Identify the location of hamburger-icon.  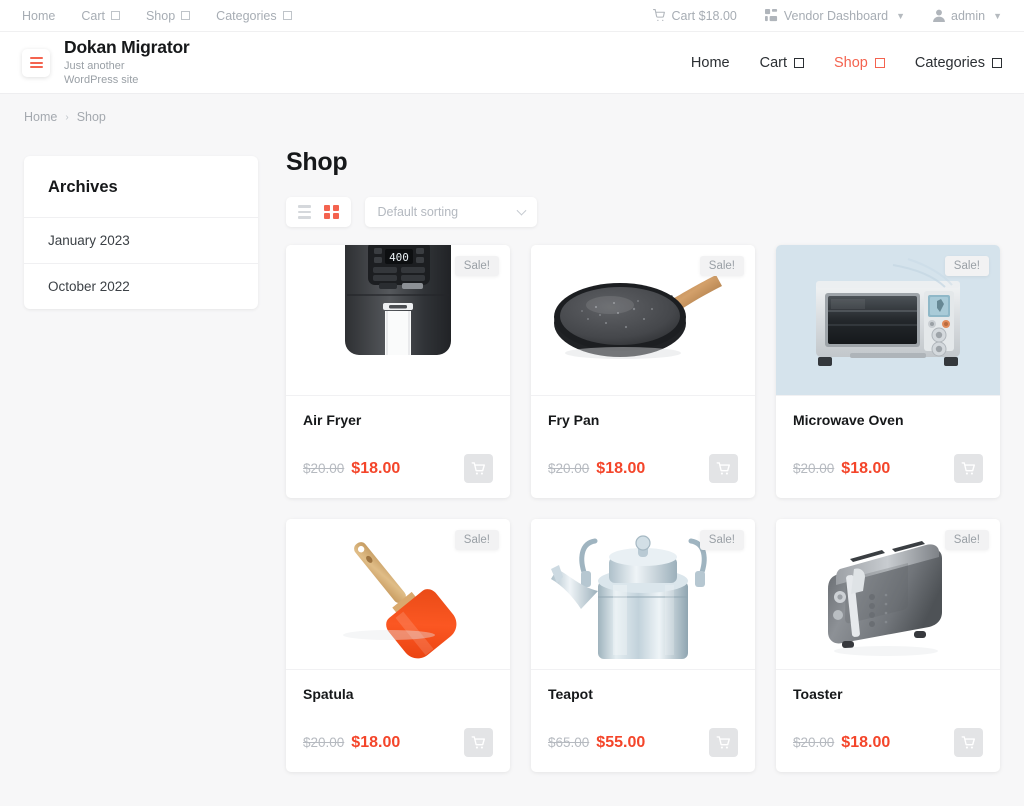
(36, 62).